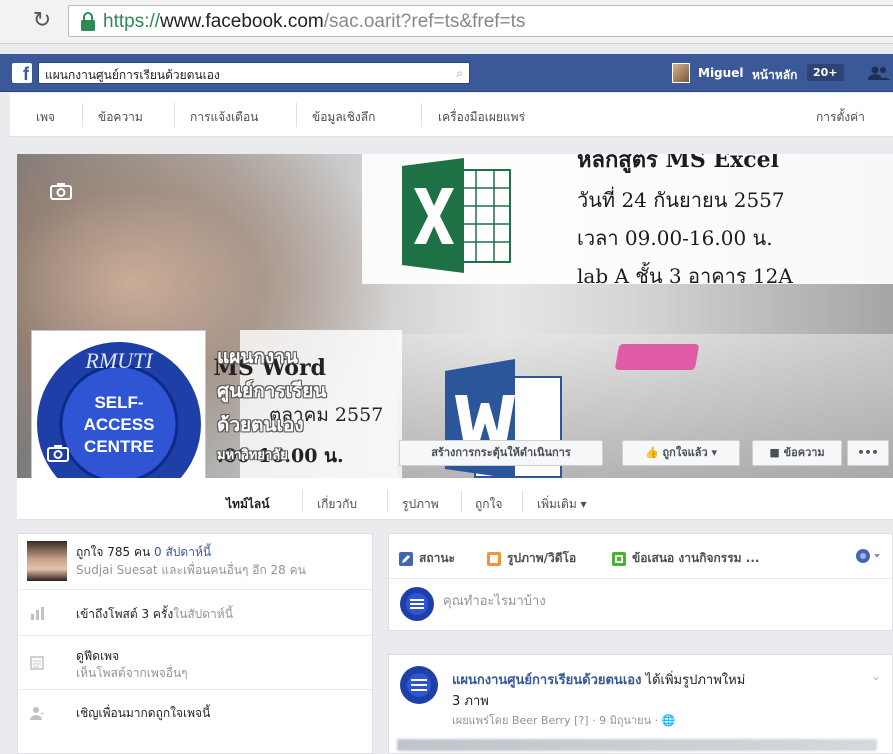 This screenshot has height=754, width=893. What do you see at coordinates (804, 452) in the screenshot?
I see `message-label: ข้อความ` at bounding box center [804, 452].